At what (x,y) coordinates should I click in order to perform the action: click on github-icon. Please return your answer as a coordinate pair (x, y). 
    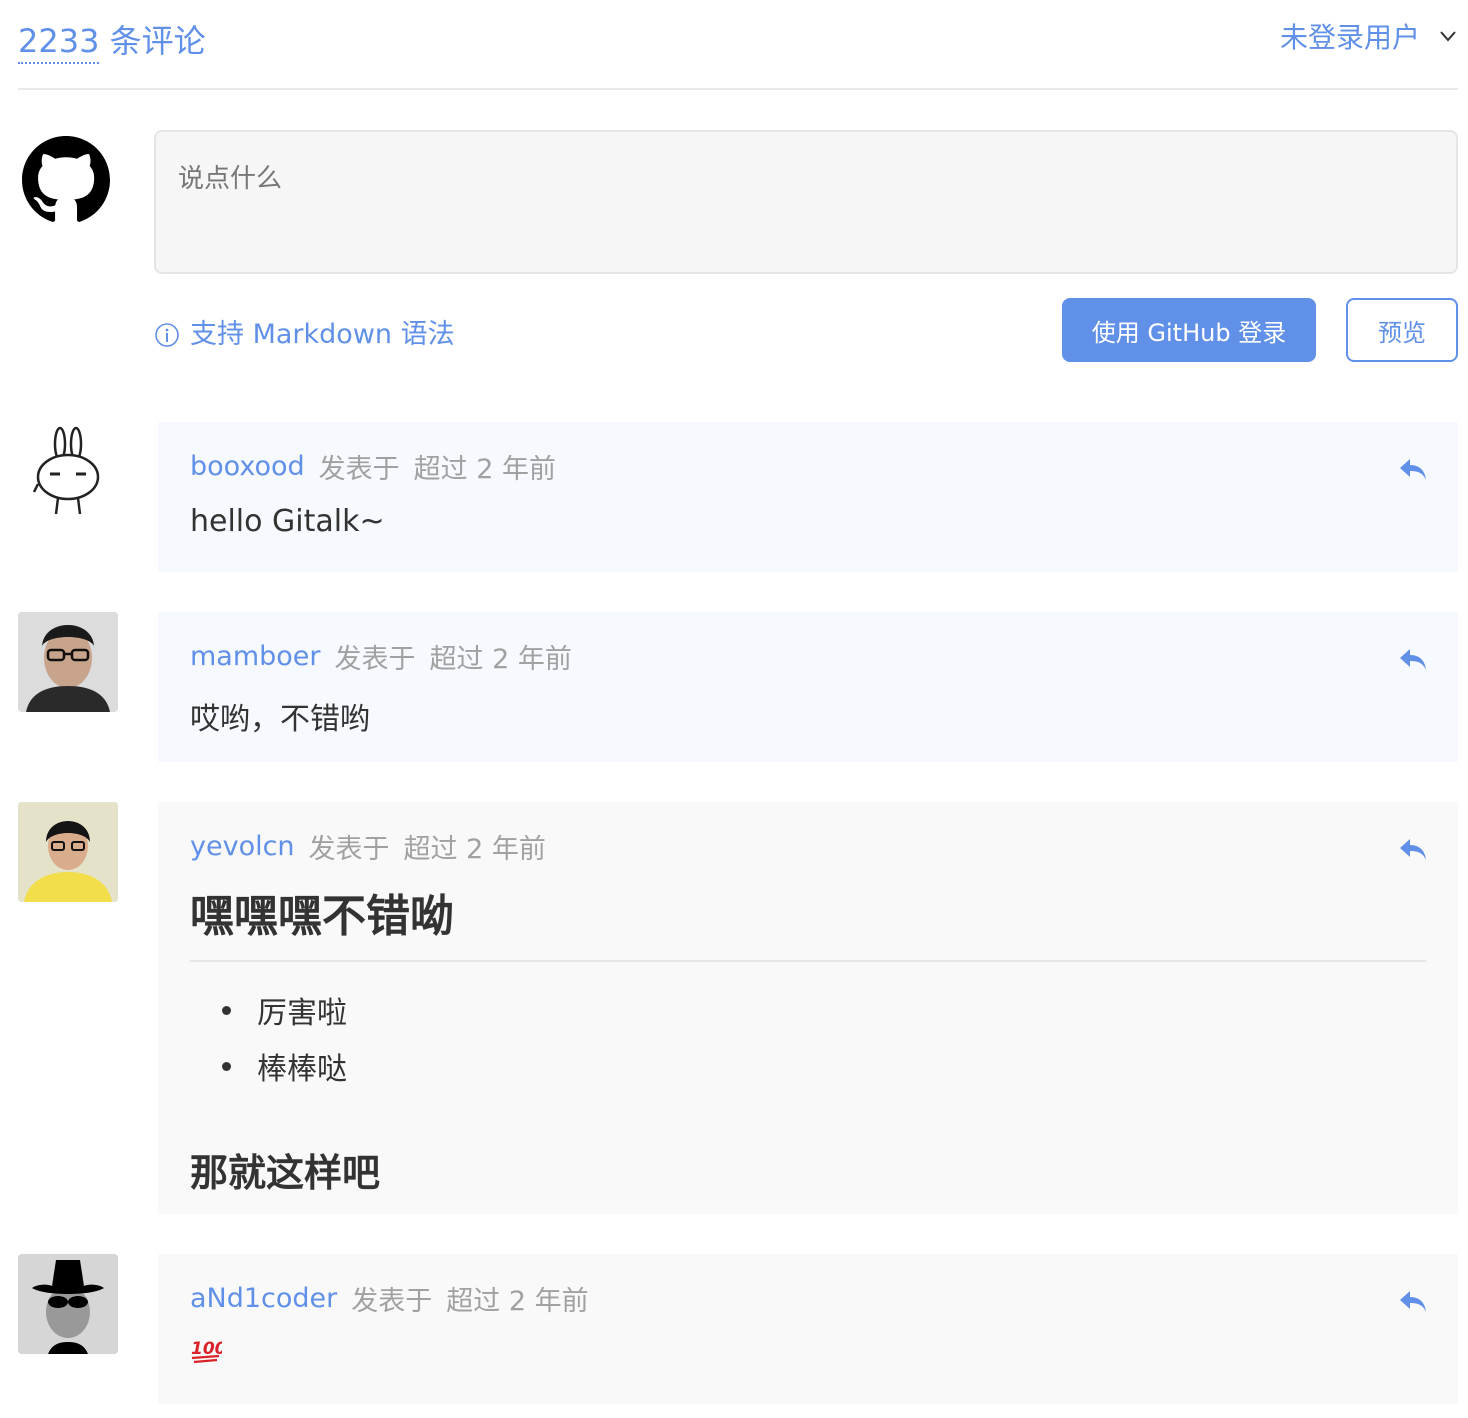
    Looking at the image, I should click on (66, 179).